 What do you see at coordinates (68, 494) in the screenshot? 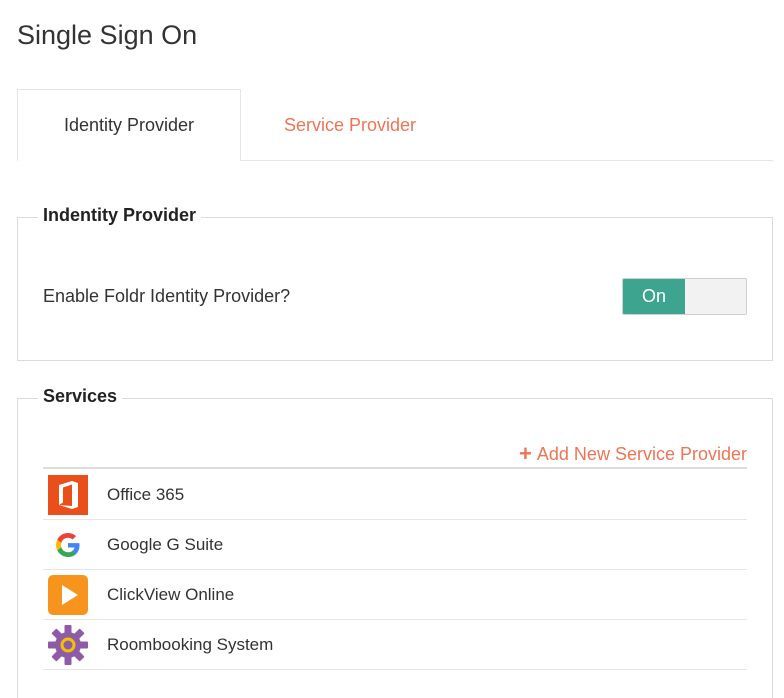
I see `office-365-icon` at bounding box center [68, 494].